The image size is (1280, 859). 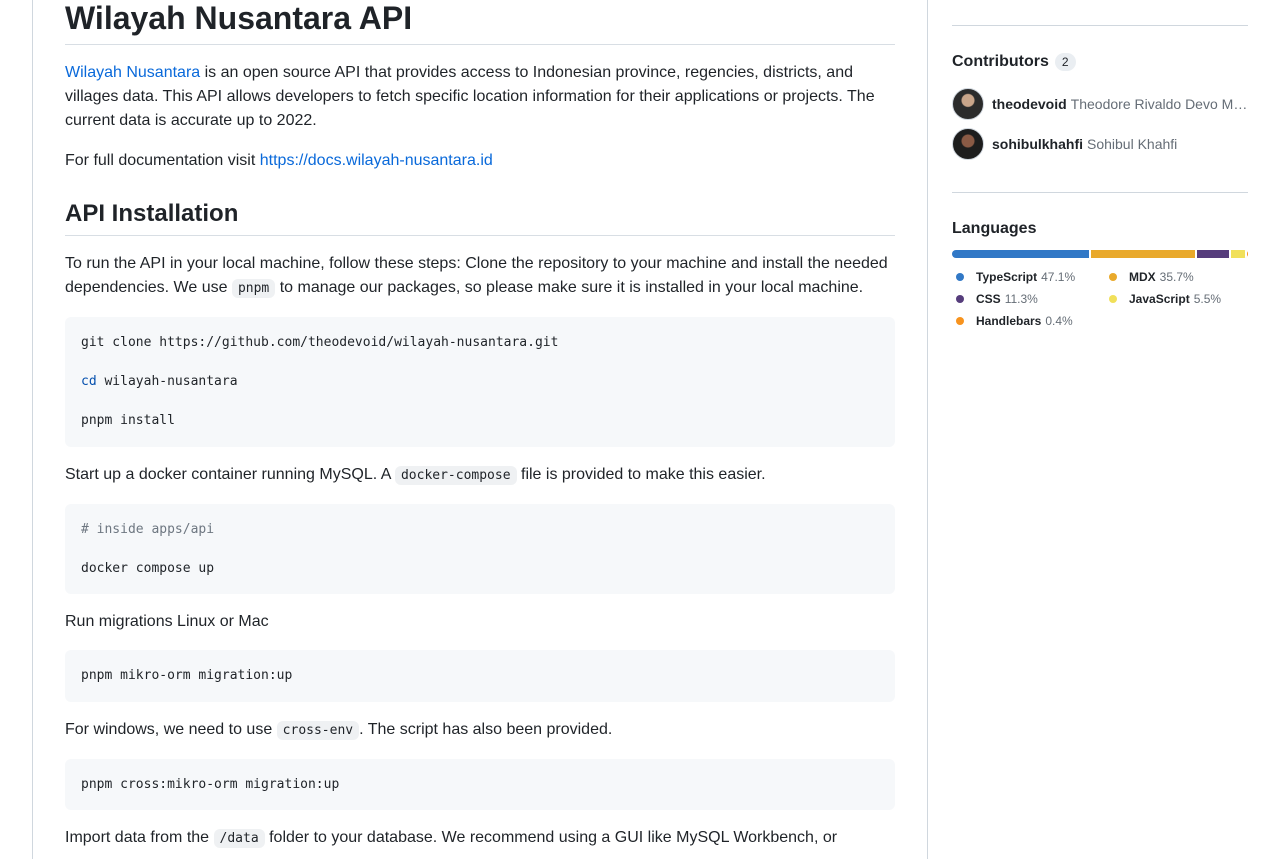 I want to click on language-bar-segment-handlebars, so click(x=1247, y=254).